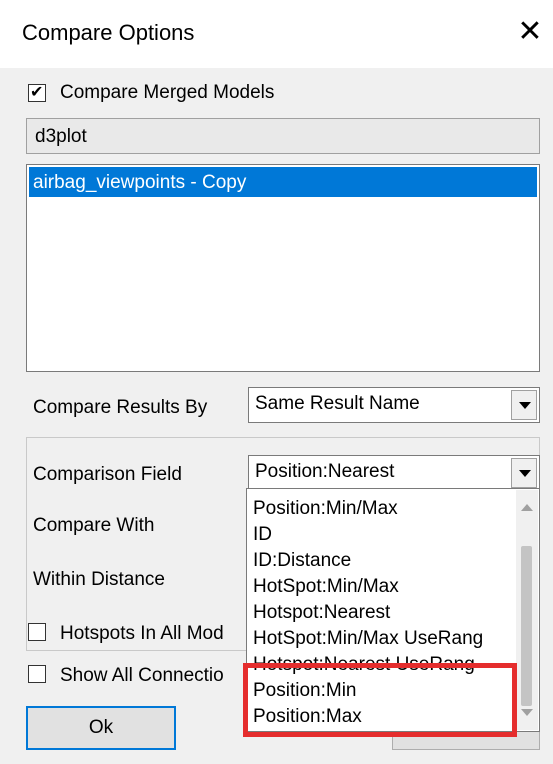 This screenshot has height=764, width=553. Describe the element at coordinates (140, 182) in the screenshot. I see `list-item-label: airbag_viewpoints - Copy` at that location.